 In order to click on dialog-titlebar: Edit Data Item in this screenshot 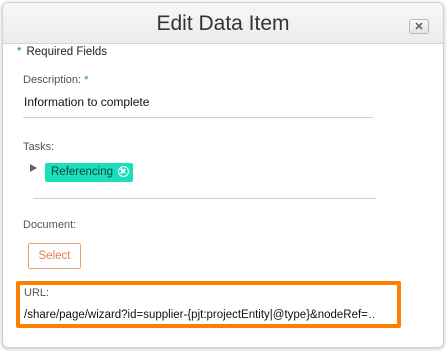, I will do `click(223, 23)`.